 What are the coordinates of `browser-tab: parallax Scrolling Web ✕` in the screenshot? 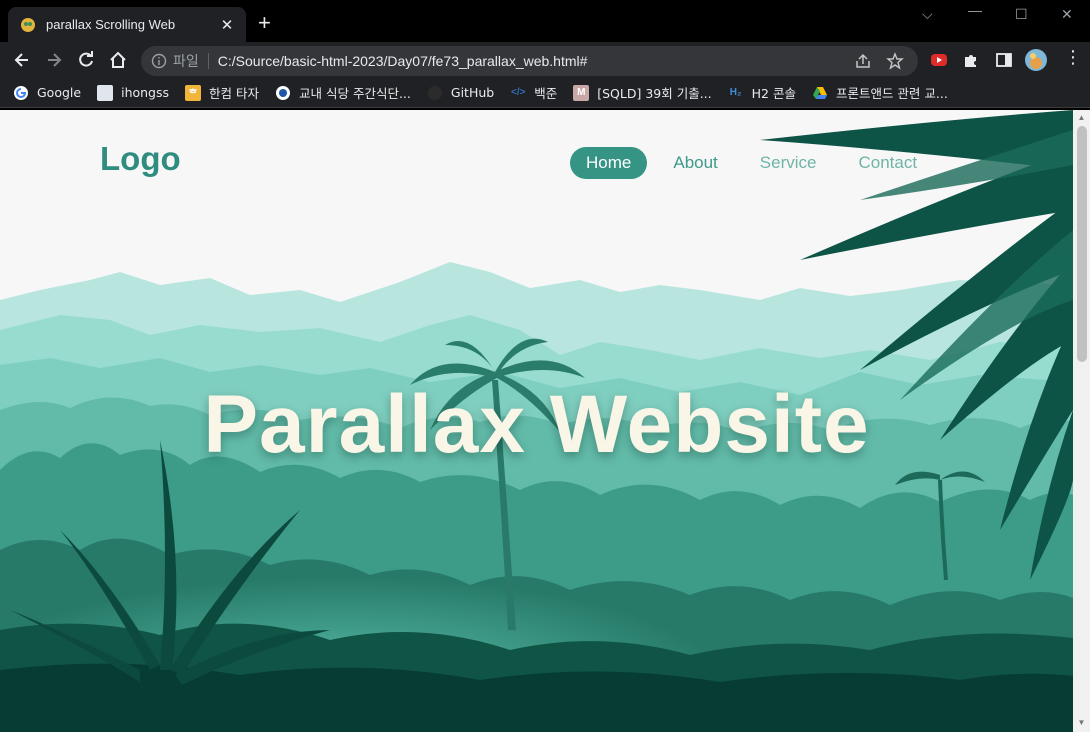 It's located at (127, 24).